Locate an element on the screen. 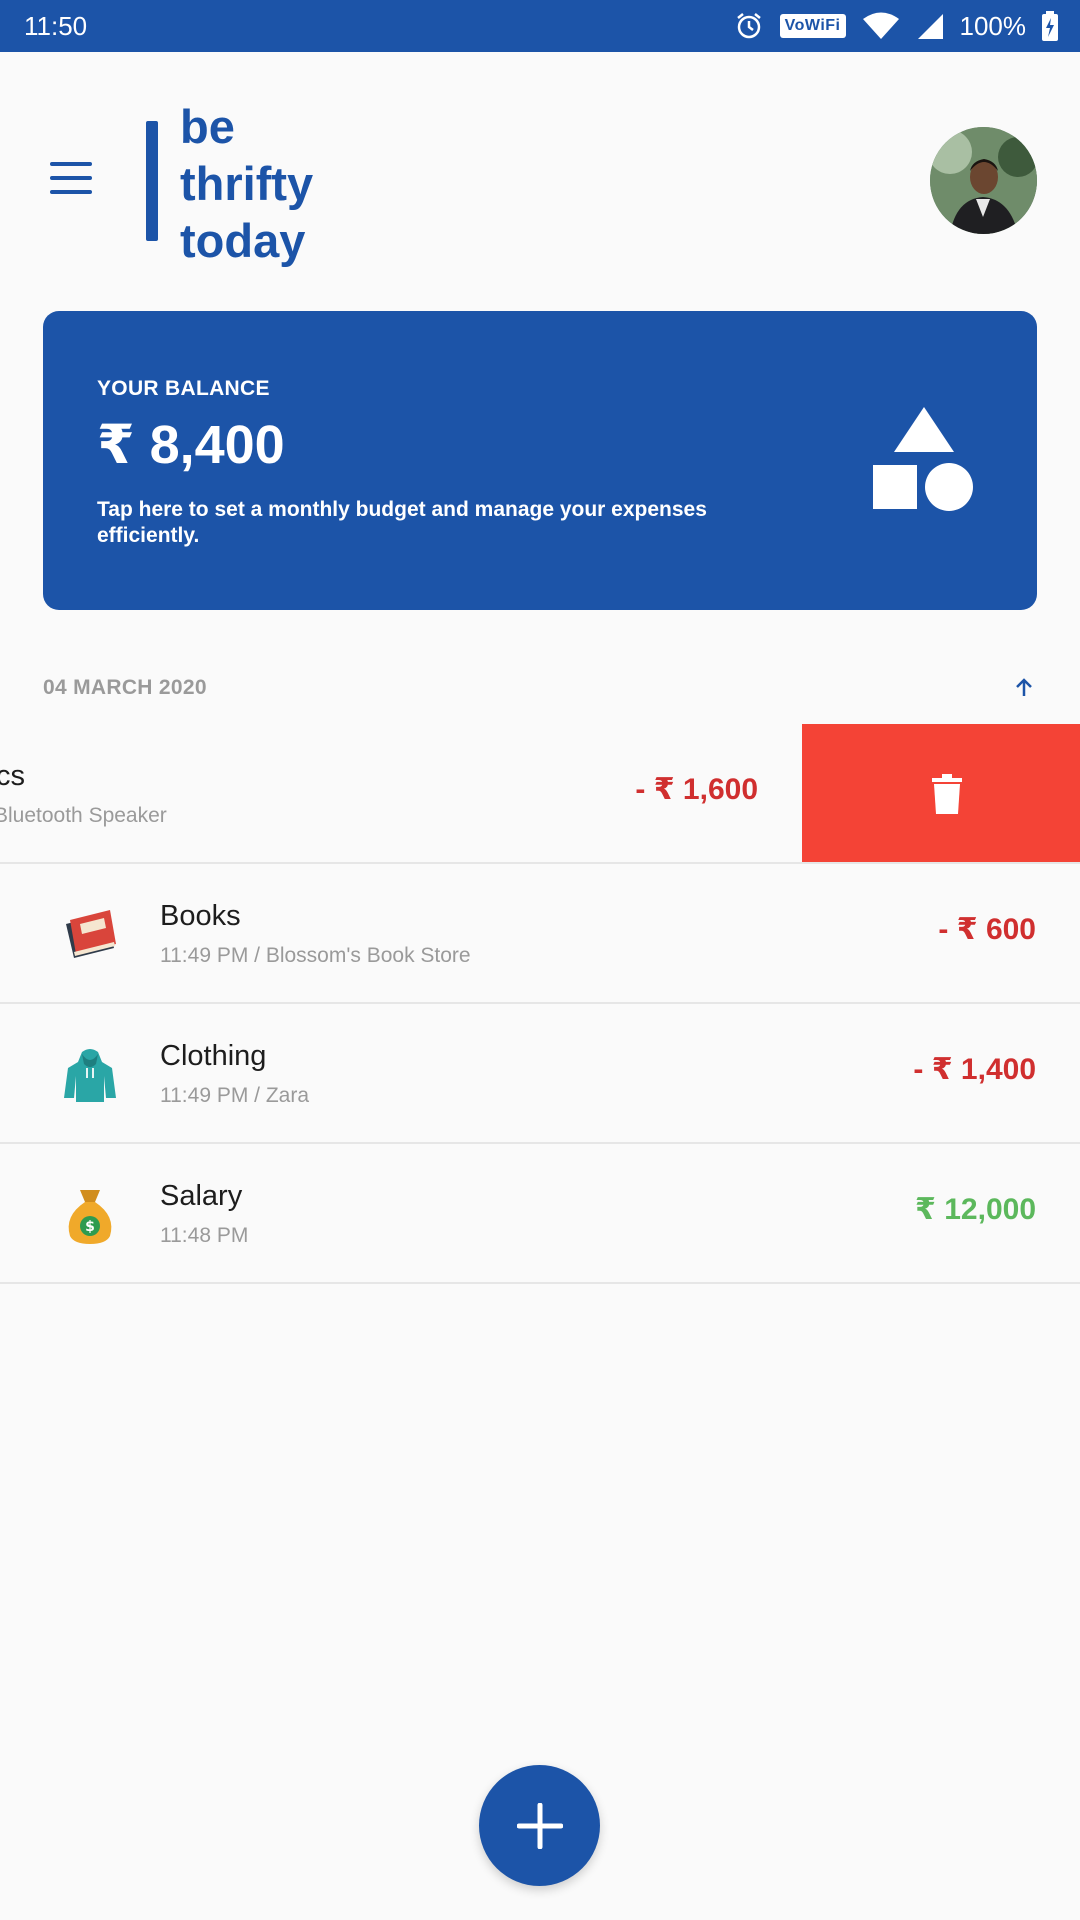 The width and height of the screenshot is (1080, 1920). transaction-amount: - ₹ 1,400 is located at coordinates (974, 1069).